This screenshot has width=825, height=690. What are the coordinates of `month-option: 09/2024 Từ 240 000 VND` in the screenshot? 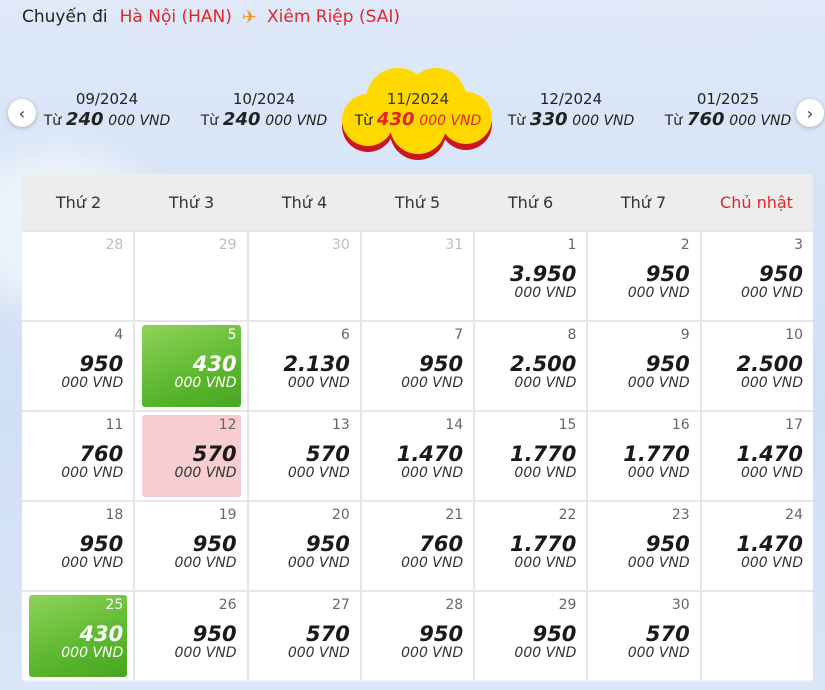 It's located at (107, 110).